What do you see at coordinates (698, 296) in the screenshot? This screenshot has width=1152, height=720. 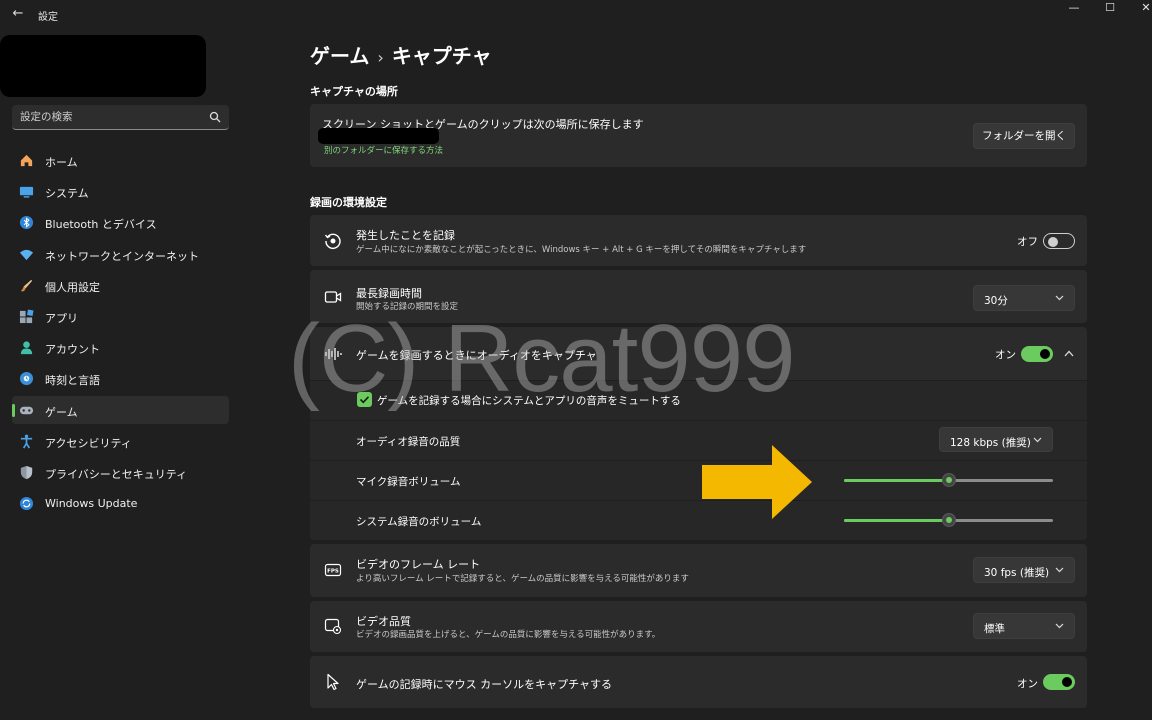 I see `max-duration-card: 最長録画時間 開始する記録の期間を設定 30分` at bounding box center [698, 296].